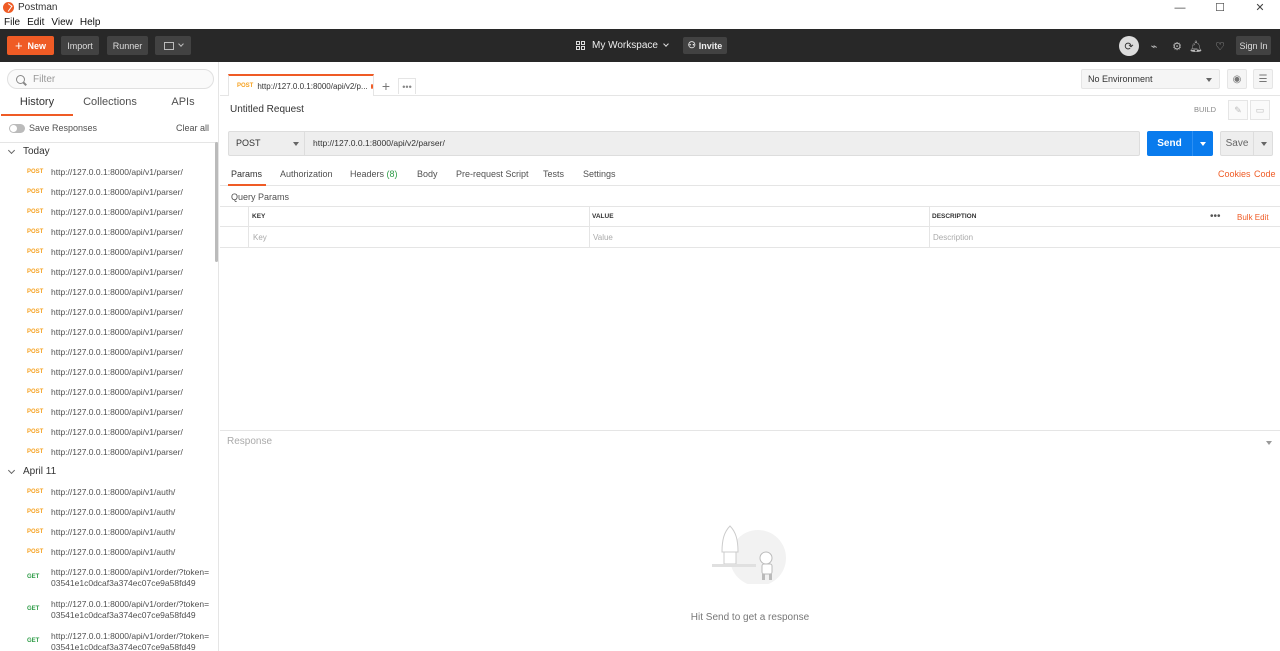 This screenshot has height=651, width=1280. I want to click on bulk-edit-link: Bulk Edit, so click(1253, 217).